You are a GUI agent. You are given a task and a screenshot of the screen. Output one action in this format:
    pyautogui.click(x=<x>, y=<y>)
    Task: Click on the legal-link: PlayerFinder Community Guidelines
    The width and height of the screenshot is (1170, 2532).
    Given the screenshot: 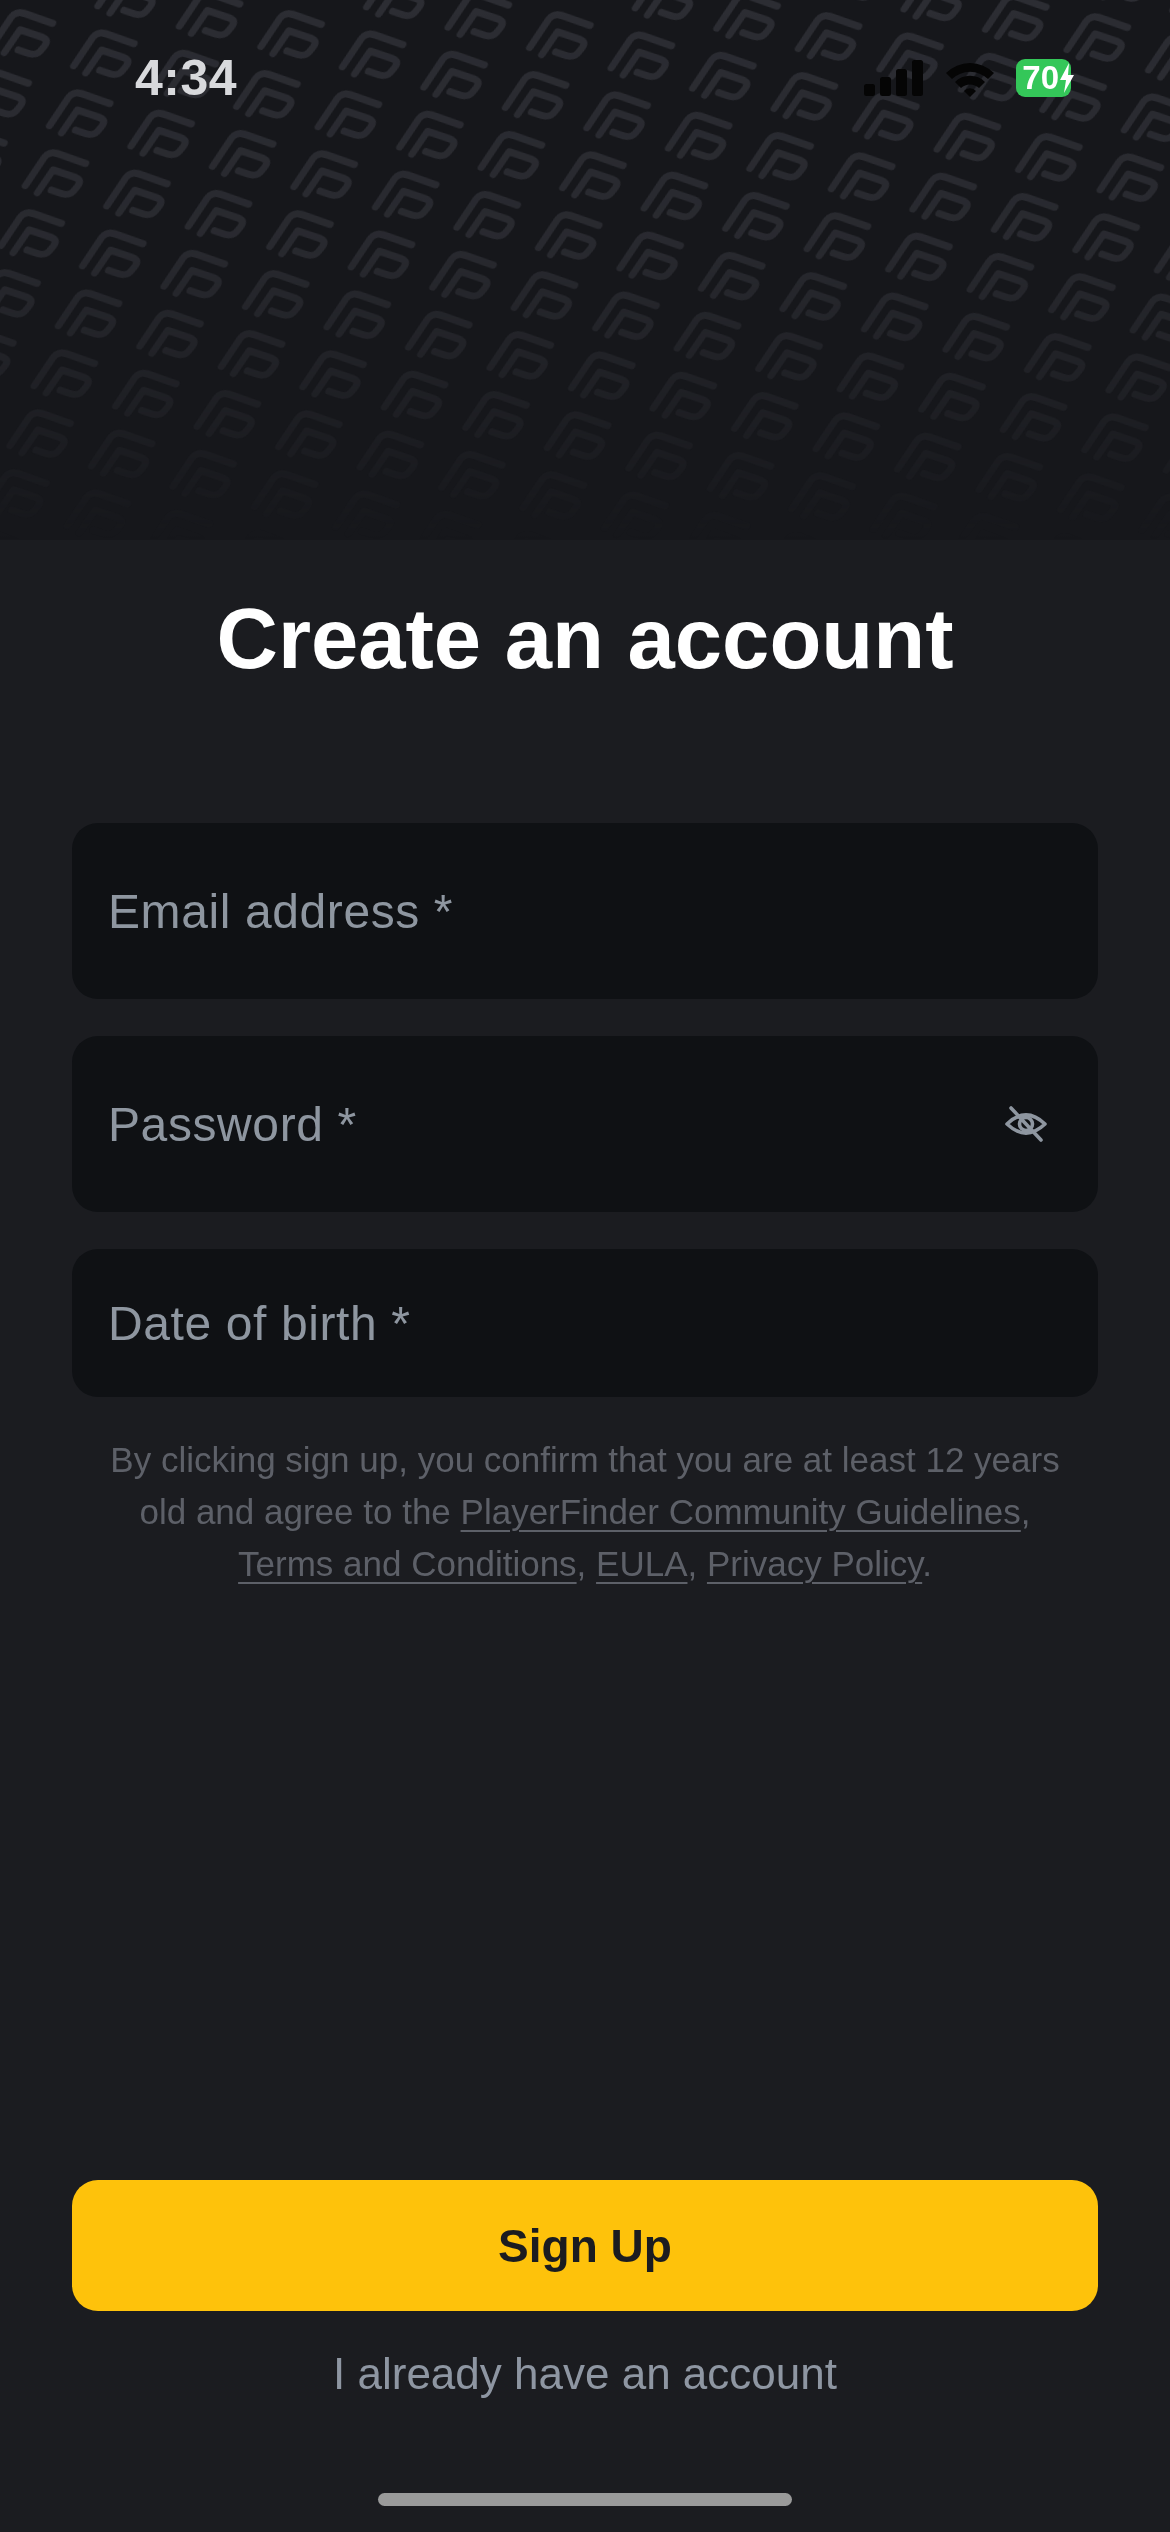 What is the action you would take?
    pyautogui.click(x=740, y=1511)
    